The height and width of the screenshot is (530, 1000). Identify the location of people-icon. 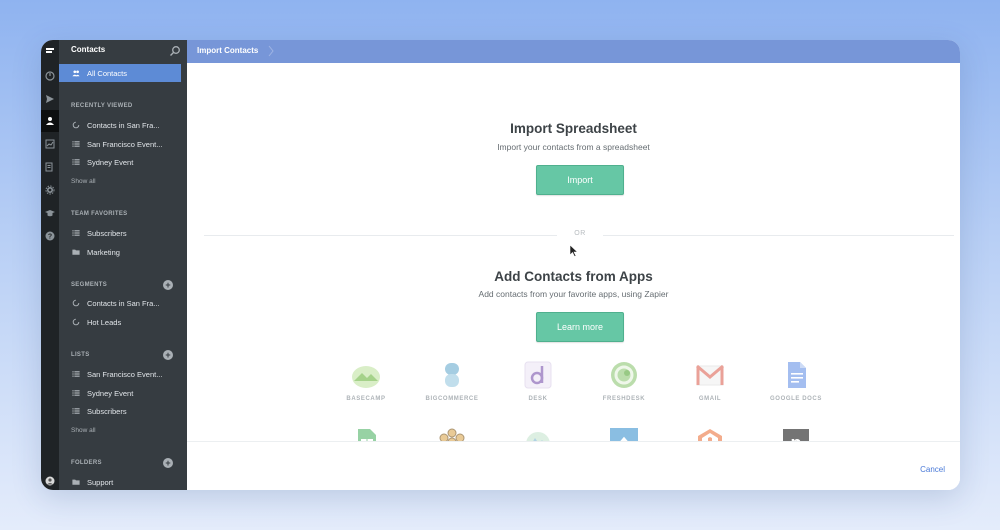
(76, 73).